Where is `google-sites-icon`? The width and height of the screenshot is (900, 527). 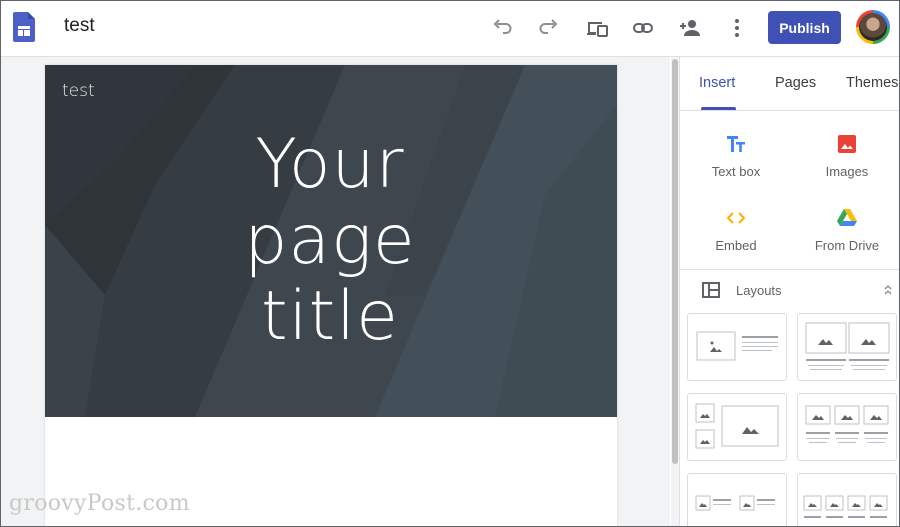
google-sites-icon is located at coordinates (24, 27).